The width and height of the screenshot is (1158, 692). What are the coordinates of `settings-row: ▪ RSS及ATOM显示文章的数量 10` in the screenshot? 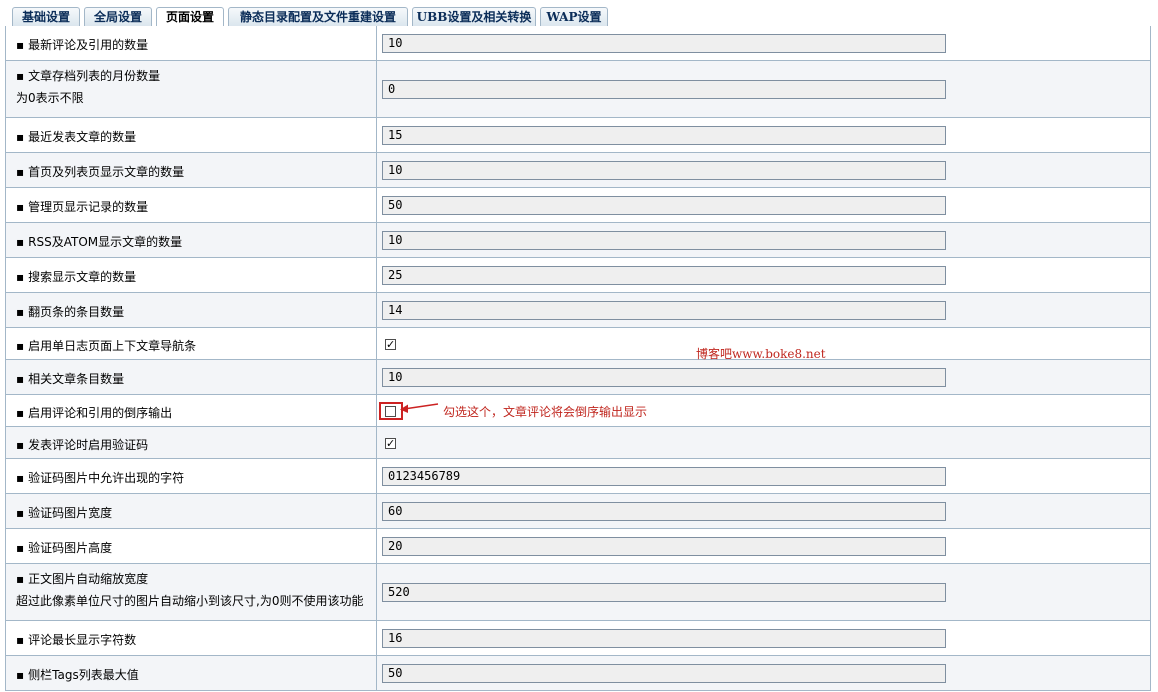 It's located at (578, 240).